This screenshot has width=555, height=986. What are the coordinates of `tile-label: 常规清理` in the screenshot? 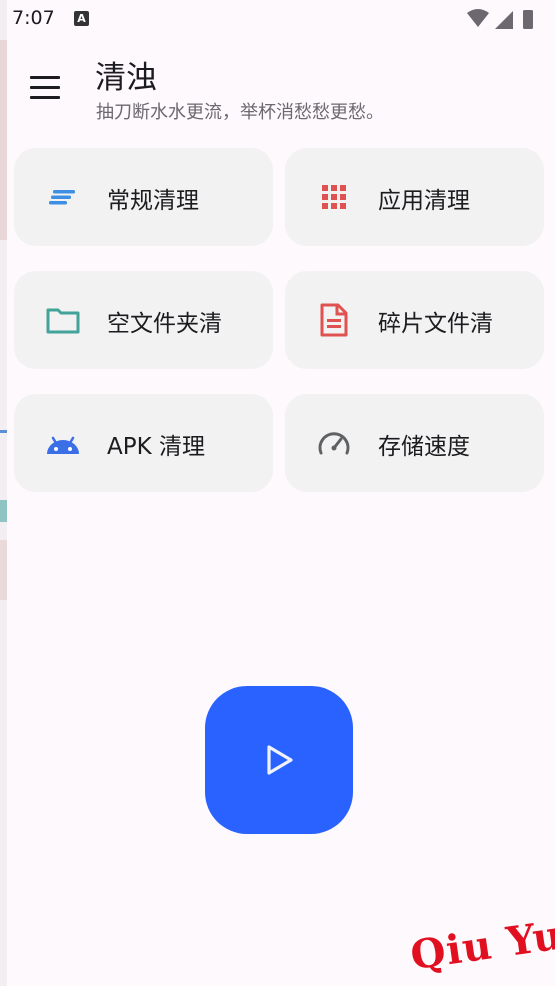 It's located at (153, 201).